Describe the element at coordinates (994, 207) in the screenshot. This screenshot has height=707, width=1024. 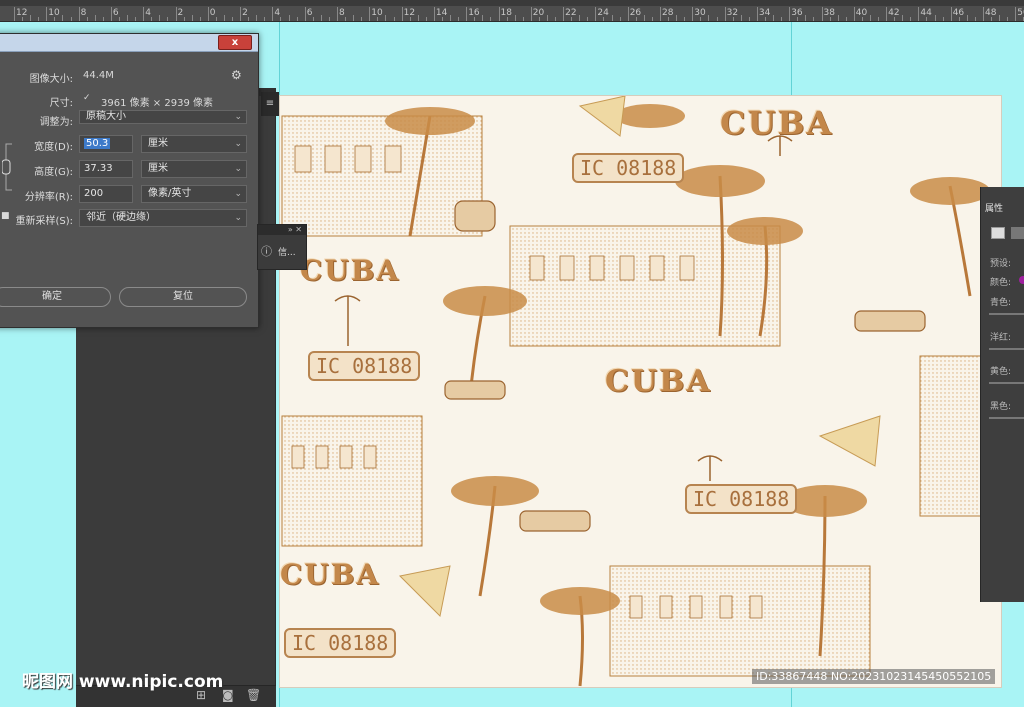
I see `tab-properties: 属性` at that location.